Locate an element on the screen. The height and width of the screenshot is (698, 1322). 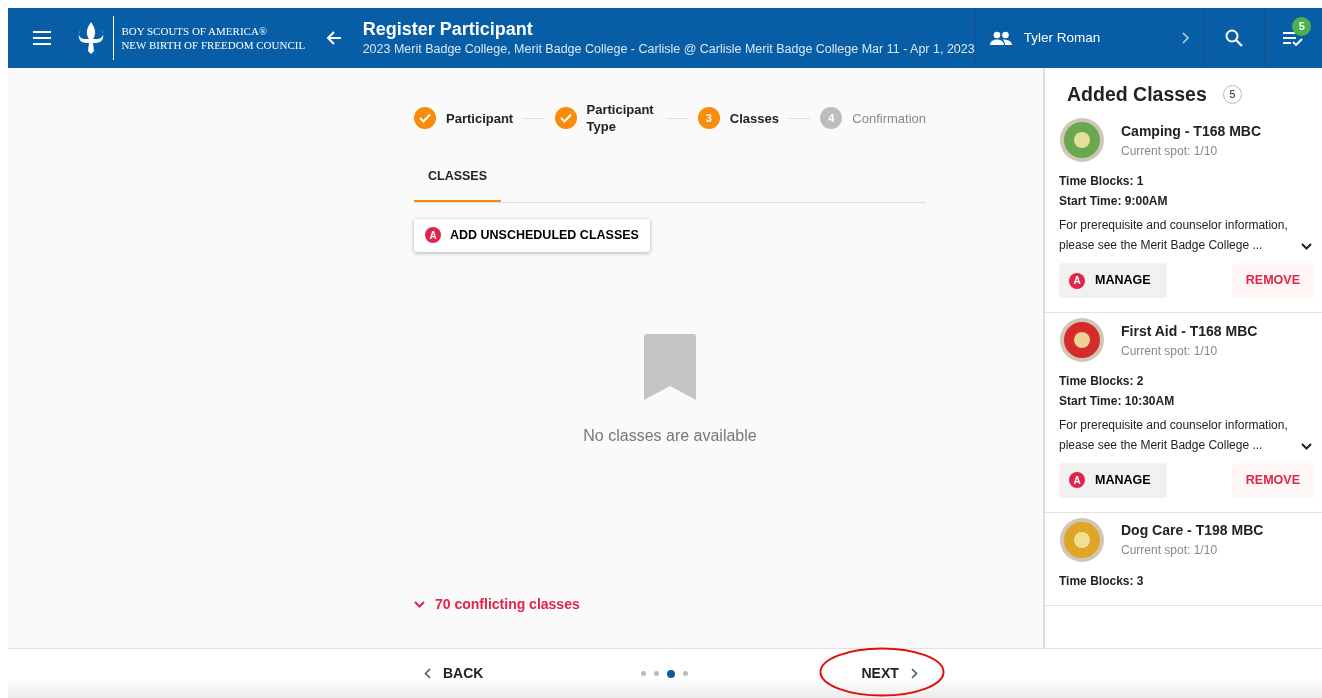
step-label: Participant is located at coordinates (480, 118).